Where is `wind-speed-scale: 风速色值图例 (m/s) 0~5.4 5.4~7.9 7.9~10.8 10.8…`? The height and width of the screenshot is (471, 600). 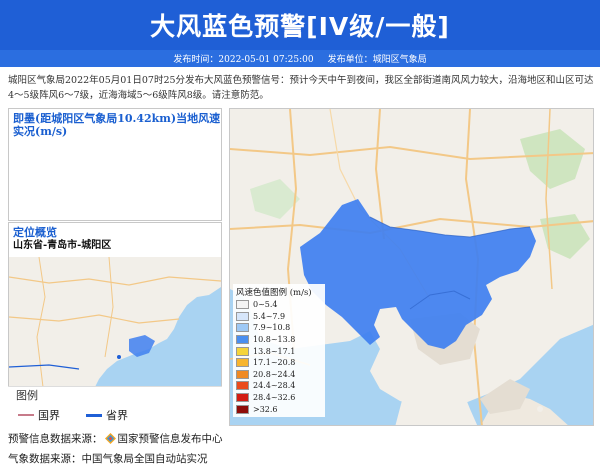
wind-speed-scale: 风速色值图例 (m/s) 0~5.4 5.4~7.9 7.9~10.8 10.8… is located at coordinates (279, 350).